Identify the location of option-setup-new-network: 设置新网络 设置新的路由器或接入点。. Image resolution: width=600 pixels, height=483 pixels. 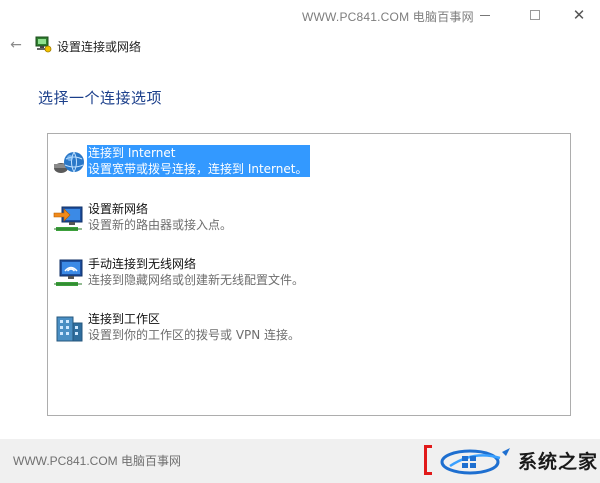
(272, 222).